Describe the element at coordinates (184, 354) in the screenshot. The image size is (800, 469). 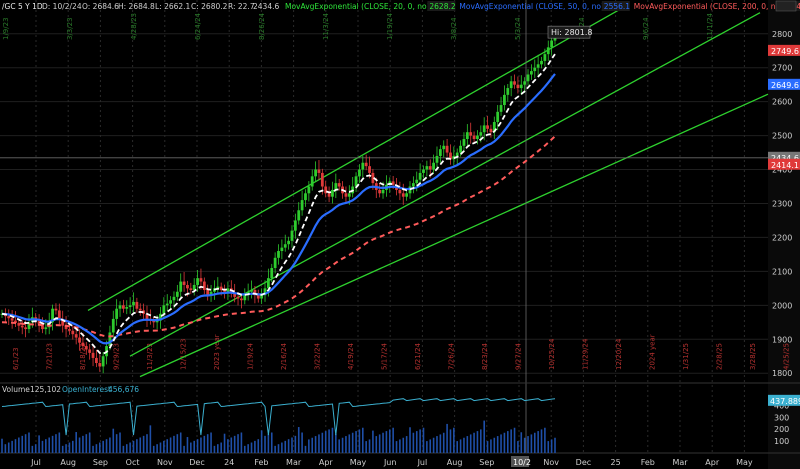
I see `date-marker-label: 12/15/23` at that location.